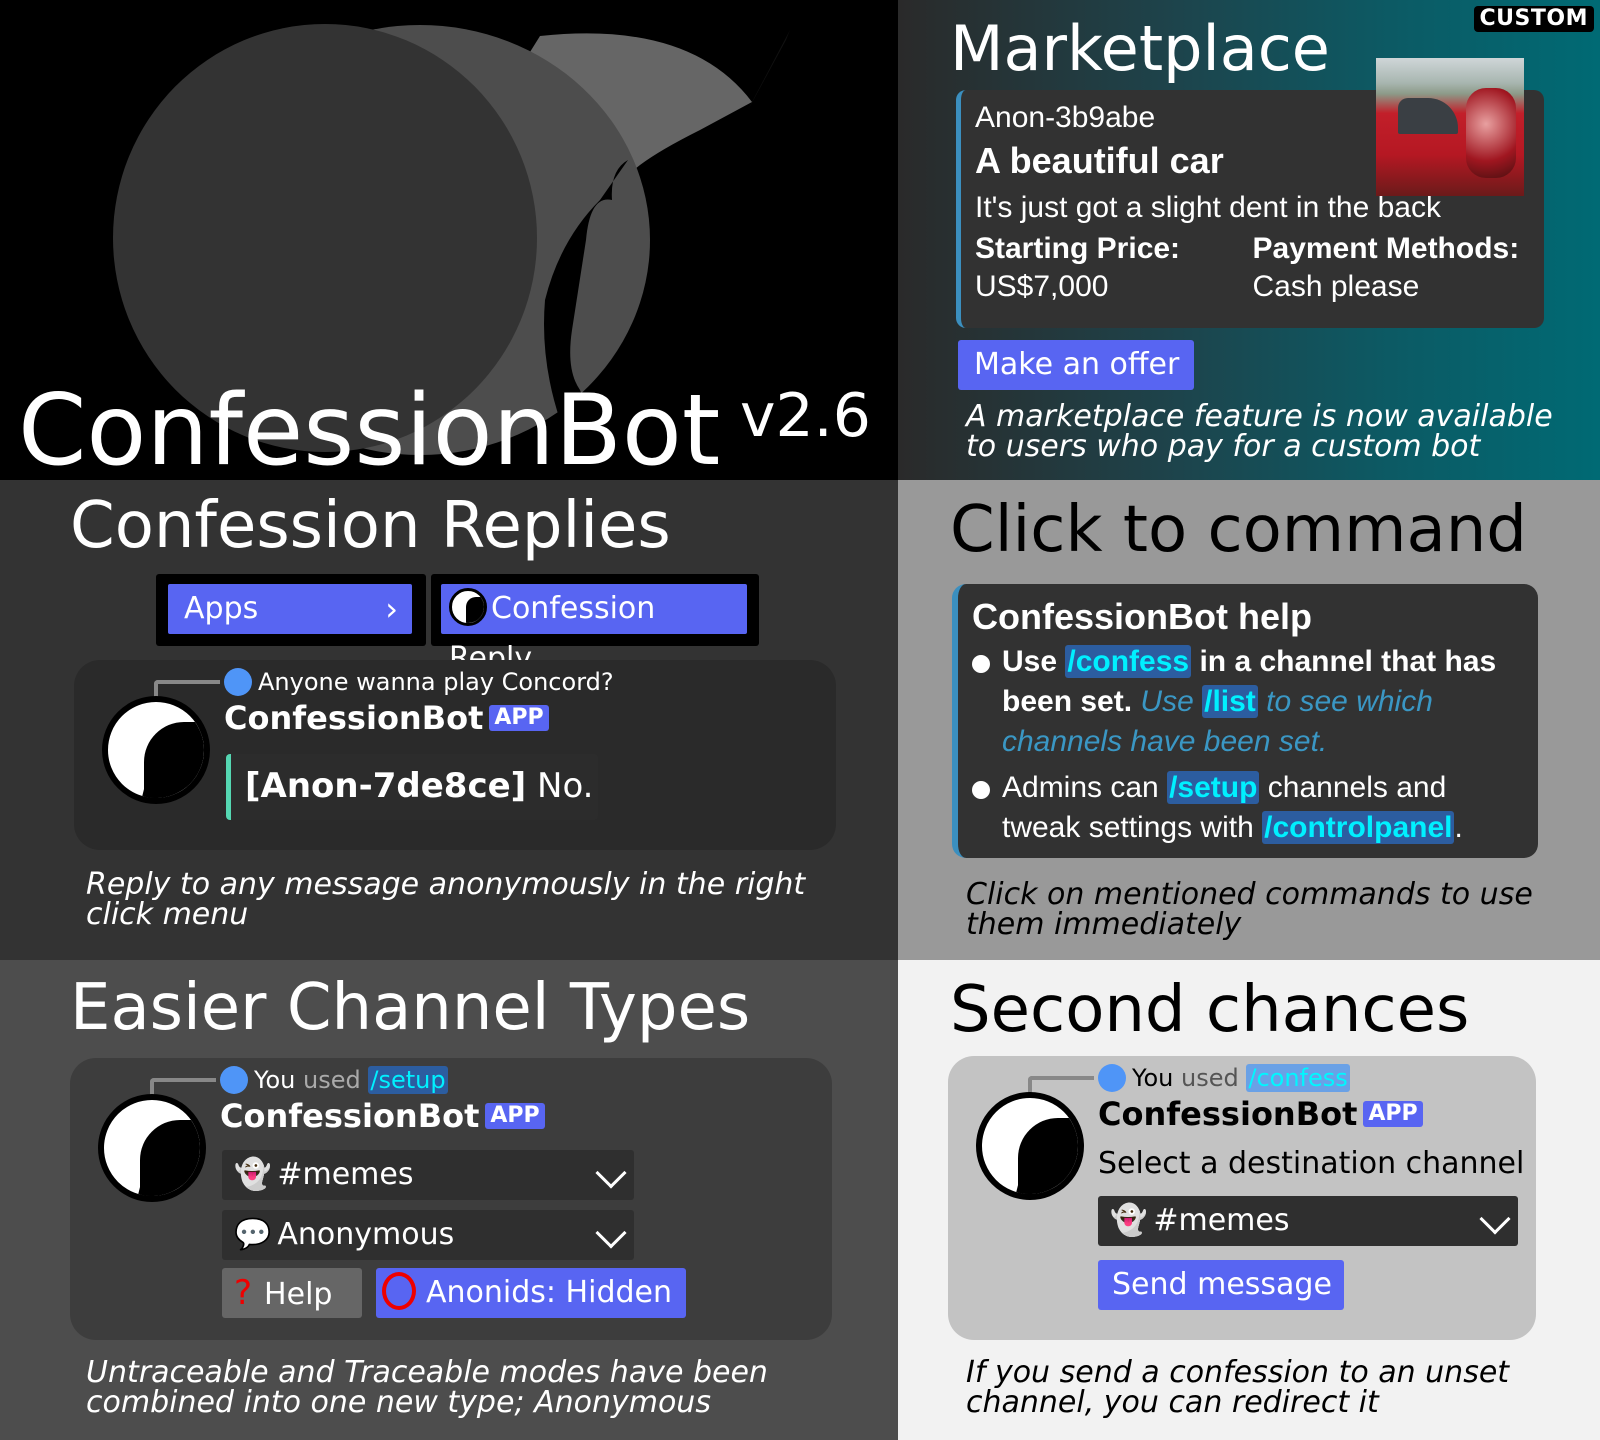  Describe the element at coordinates (594, 630) in the screenshot. I see `confession-reply-menu-item: Confession Reply` at that location.